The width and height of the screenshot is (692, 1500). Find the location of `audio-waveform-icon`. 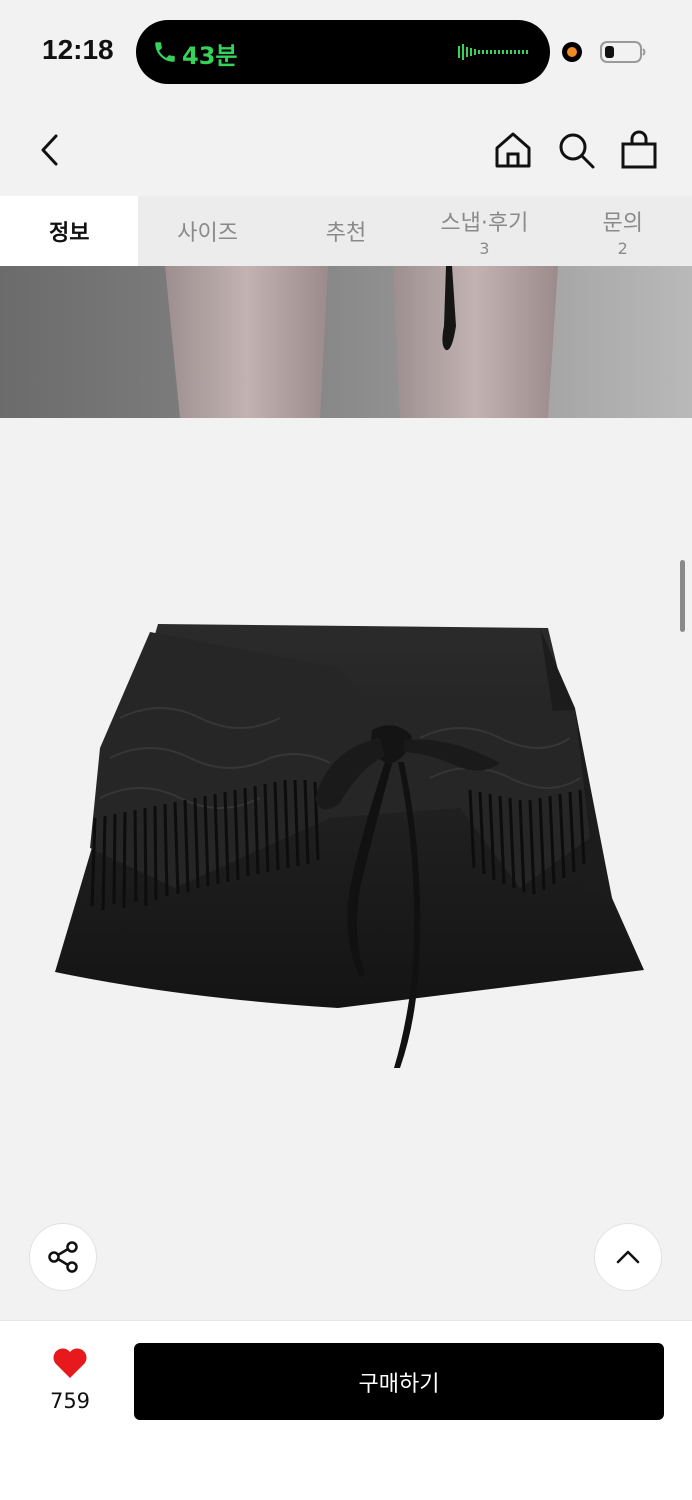

audio-waveform-icon is located at coordinates (493, 52).